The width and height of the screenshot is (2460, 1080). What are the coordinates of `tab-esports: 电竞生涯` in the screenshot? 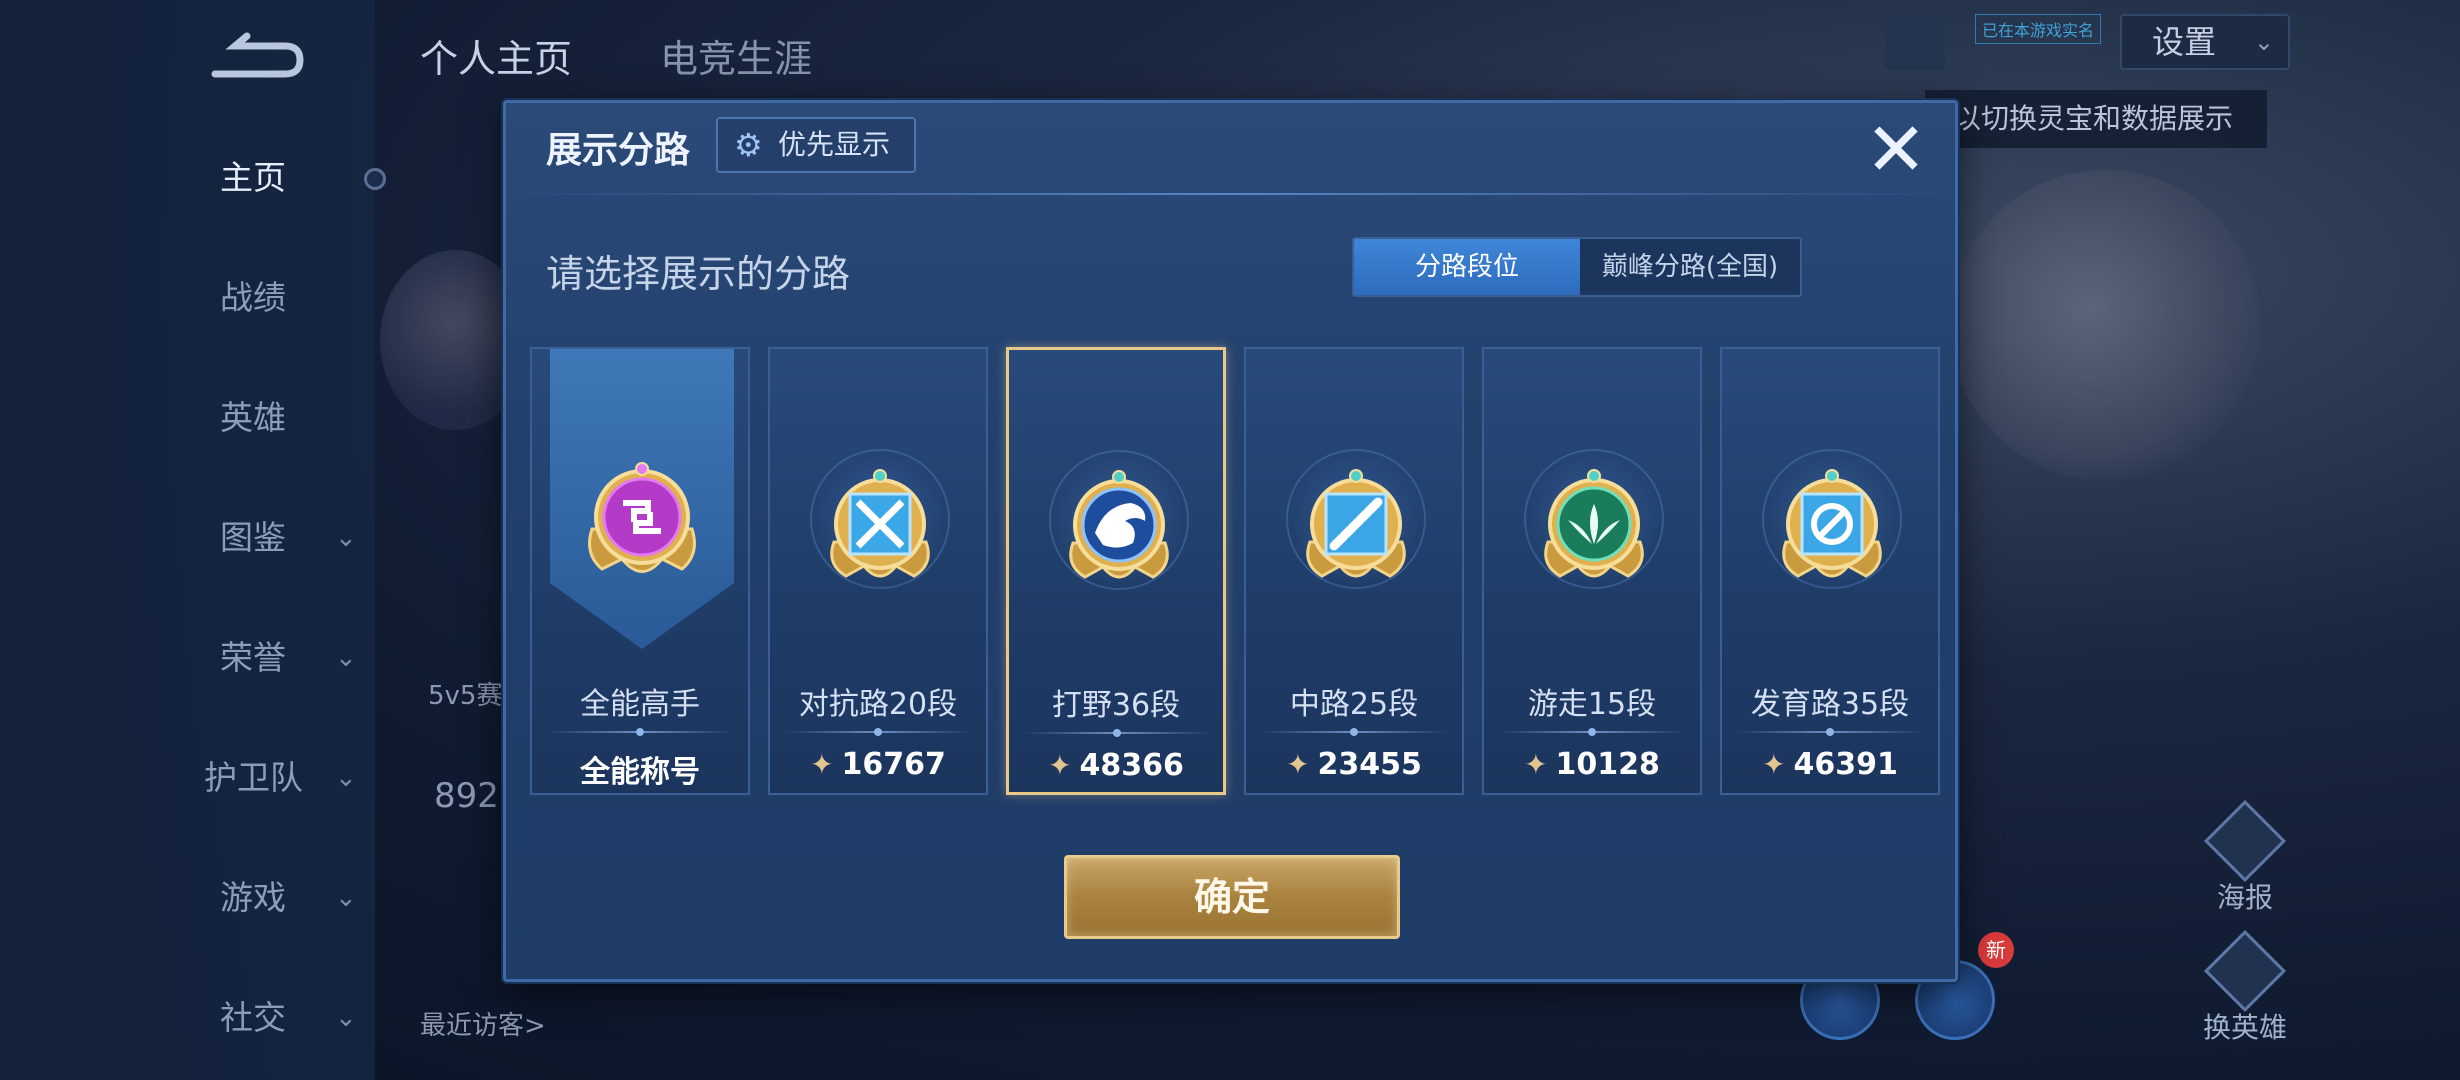 It's located at (736, 55).